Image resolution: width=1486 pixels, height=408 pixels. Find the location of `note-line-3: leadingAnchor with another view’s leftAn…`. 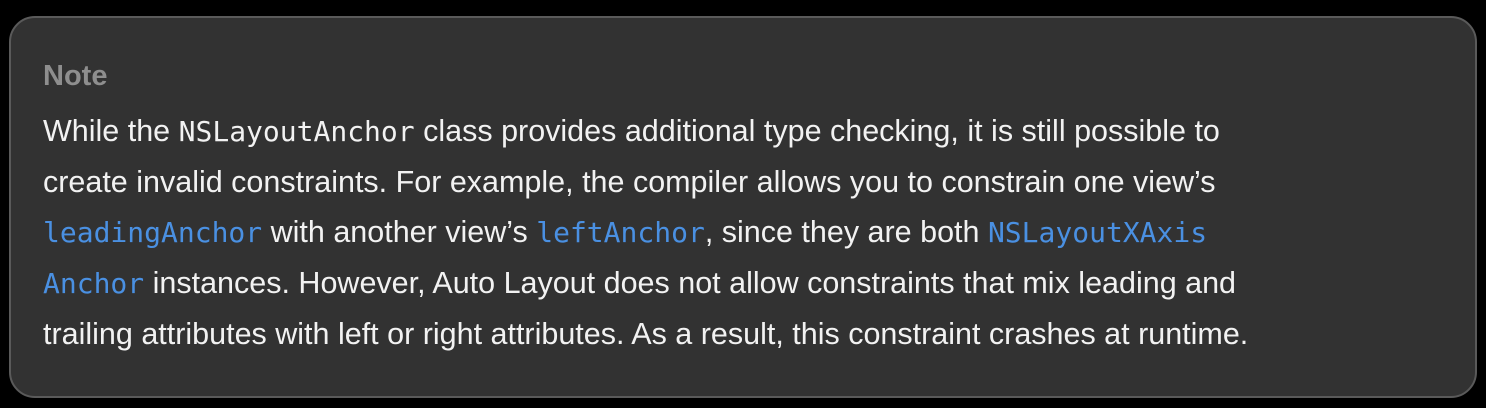

note-line-3: leadingAnchor with another view’s leftAn… is located at coordinates (743, 232).